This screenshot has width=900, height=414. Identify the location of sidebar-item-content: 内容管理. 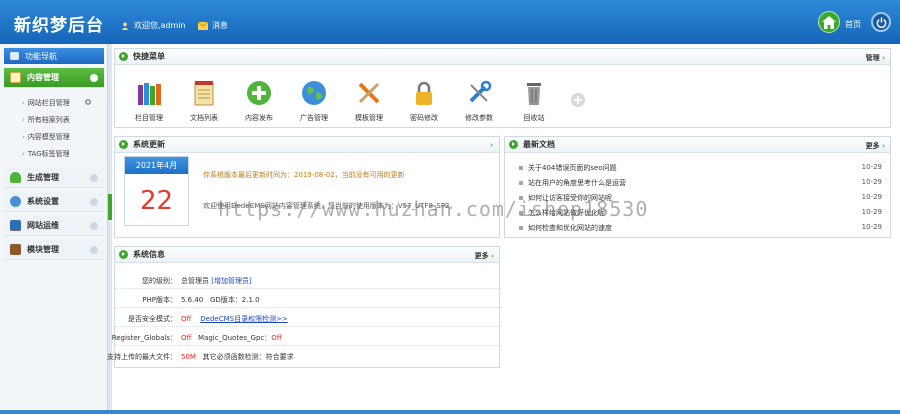
(54, 78).